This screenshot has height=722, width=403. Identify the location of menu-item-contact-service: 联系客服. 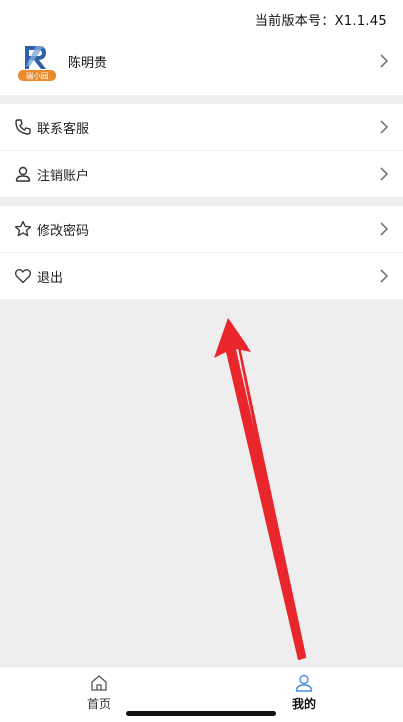
(201, 127).